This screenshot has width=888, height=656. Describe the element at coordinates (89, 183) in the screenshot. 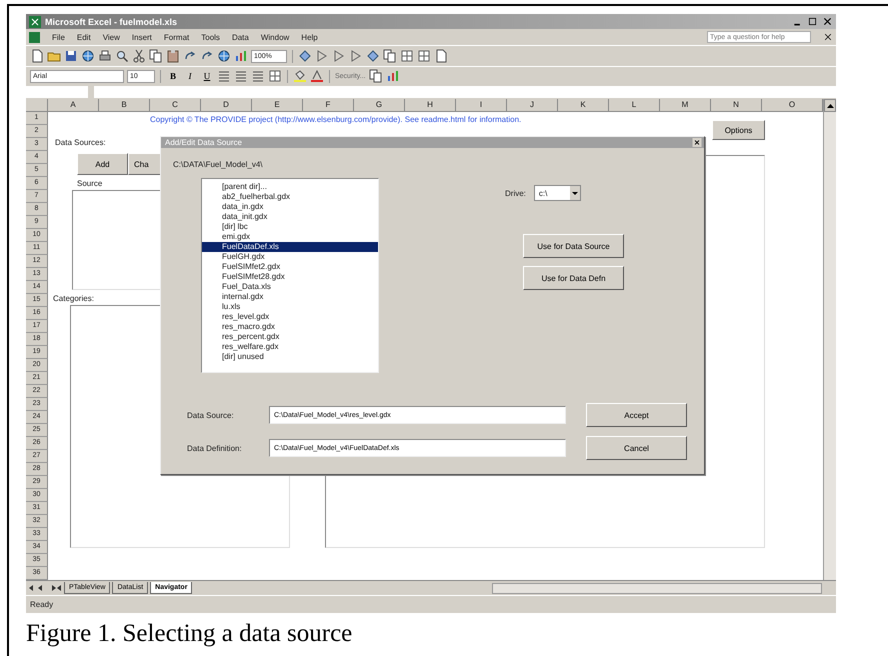

I see `source-label: Source` at that location.